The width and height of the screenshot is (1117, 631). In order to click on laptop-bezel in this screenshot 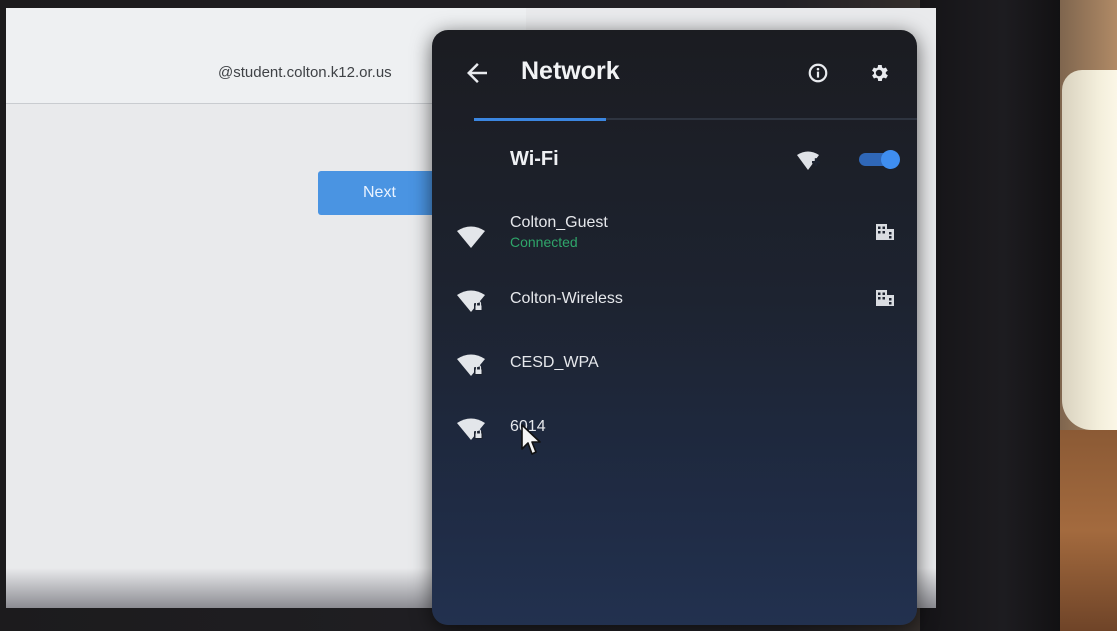, I will do `click(990, 315)`.